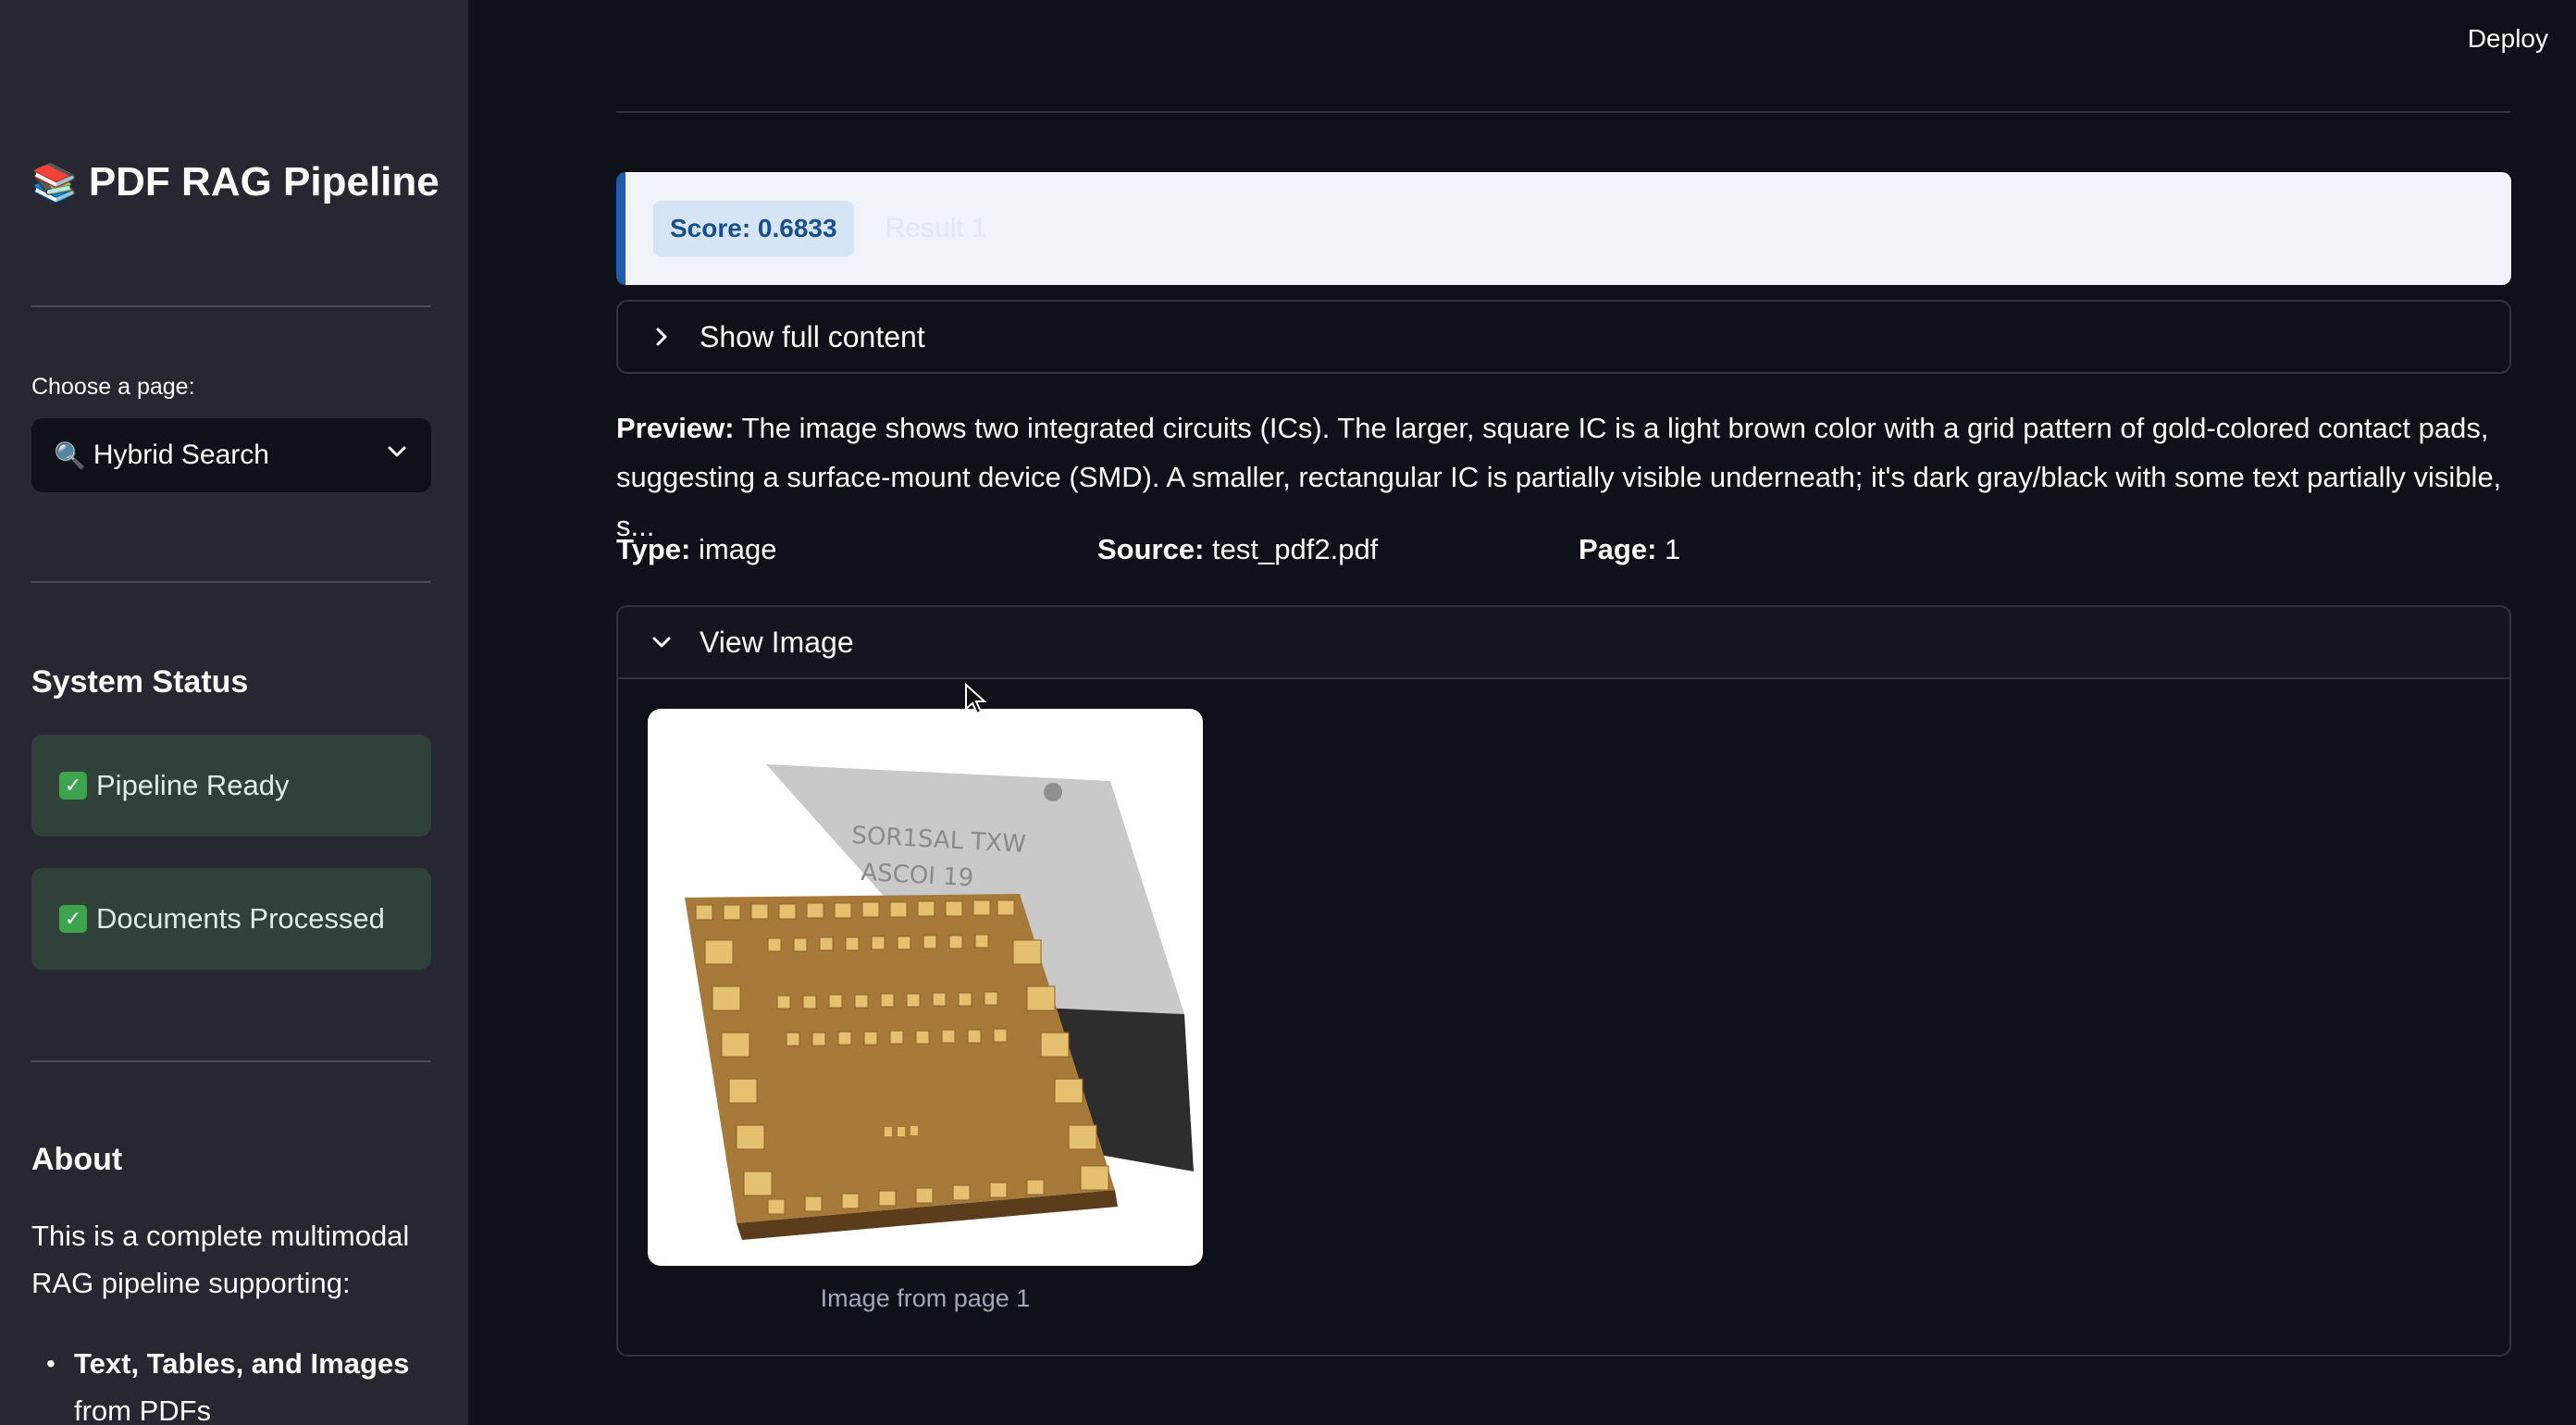 This screenshot has width=2576, height=1425. Describe the element at coordinates (55, 183) in the screenshot. I see `books-icon: 📚` at that location.